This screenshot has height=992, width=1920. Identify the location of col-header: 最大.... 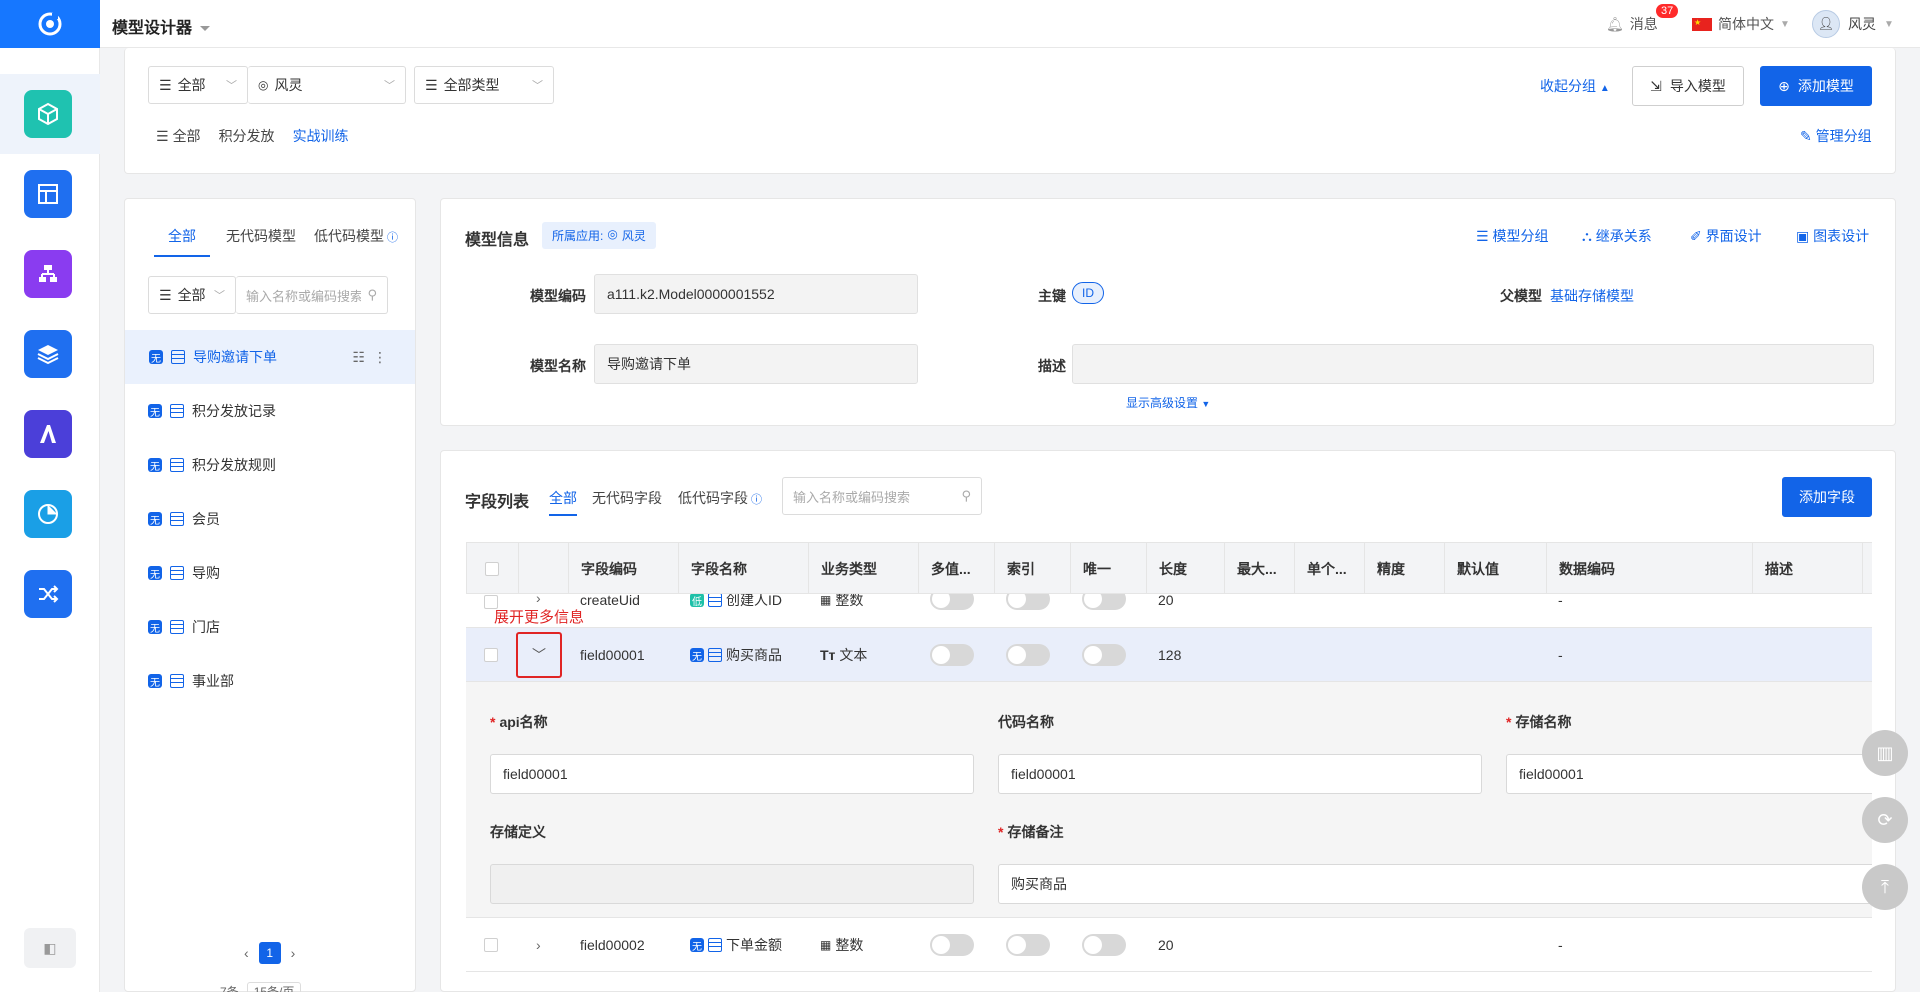
(1260, 569).